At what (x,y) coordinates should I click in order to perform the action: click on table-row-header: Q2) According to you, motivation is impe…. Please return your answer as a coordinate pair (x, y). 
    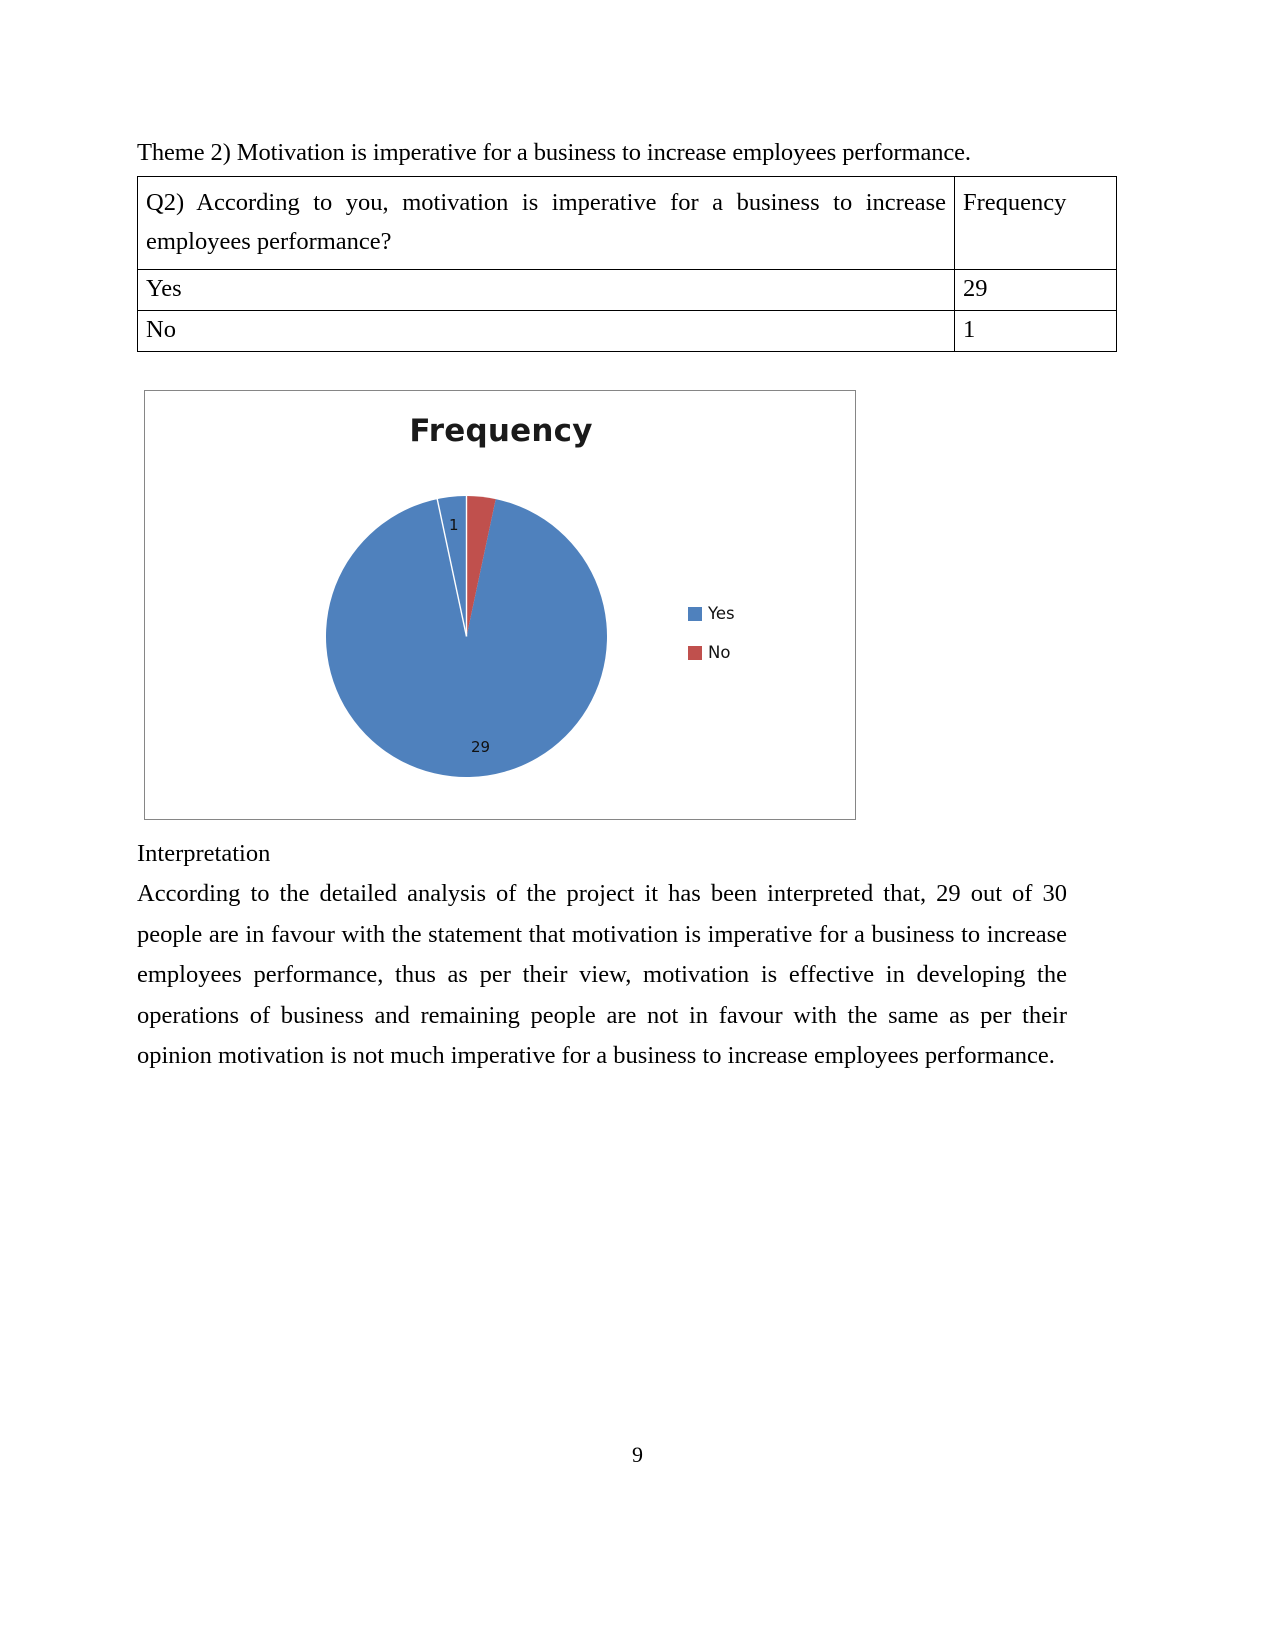
    Looking at the image, I should click on (627, 223).